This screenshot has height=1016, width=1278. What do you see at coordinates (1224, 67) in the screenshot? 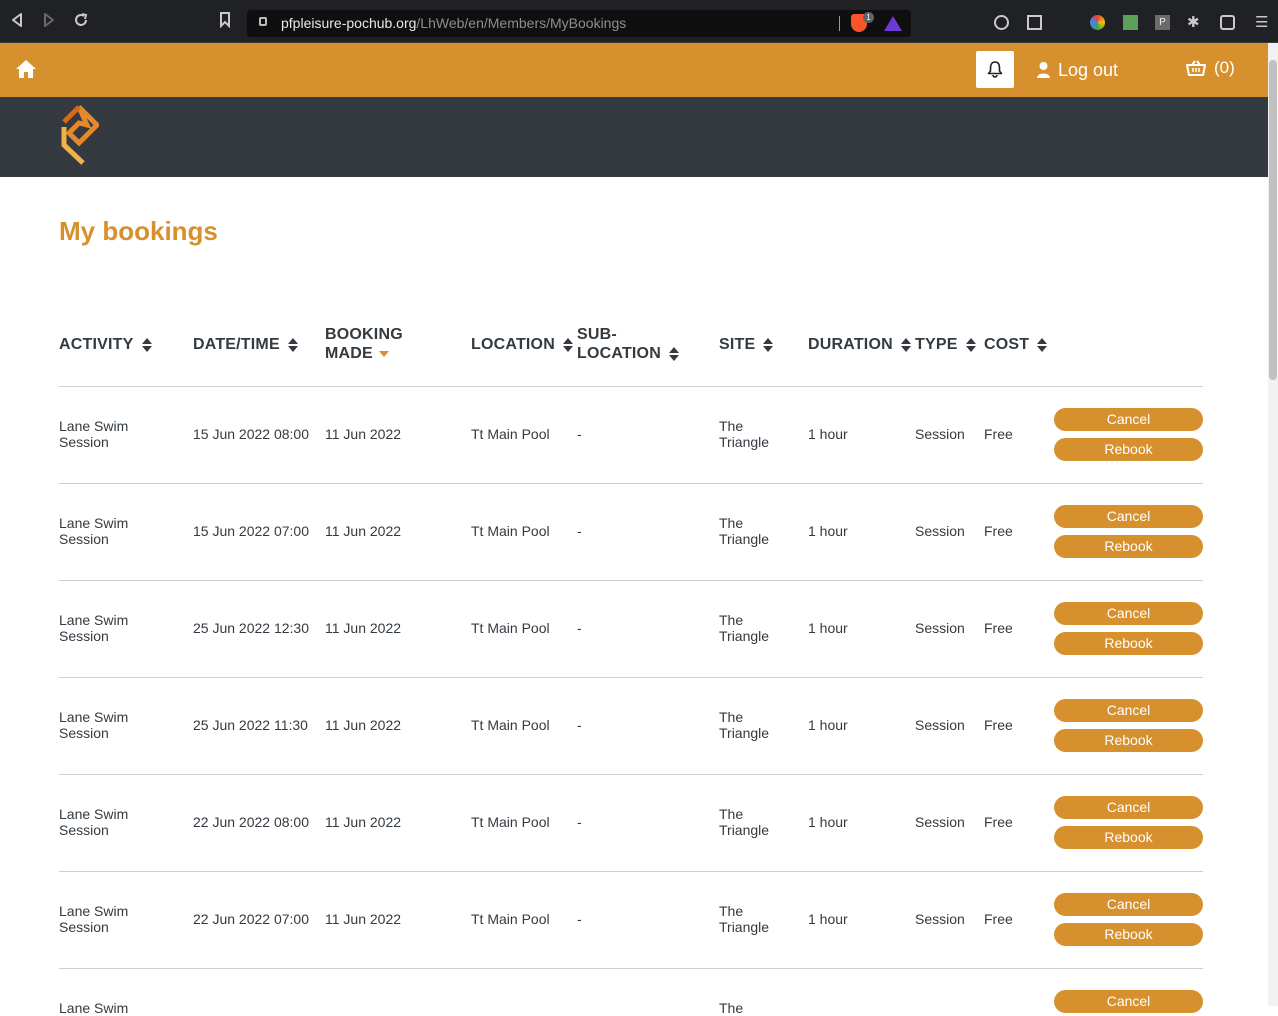
I see `basket-count: (0)` at bounding box center [1224, 67].